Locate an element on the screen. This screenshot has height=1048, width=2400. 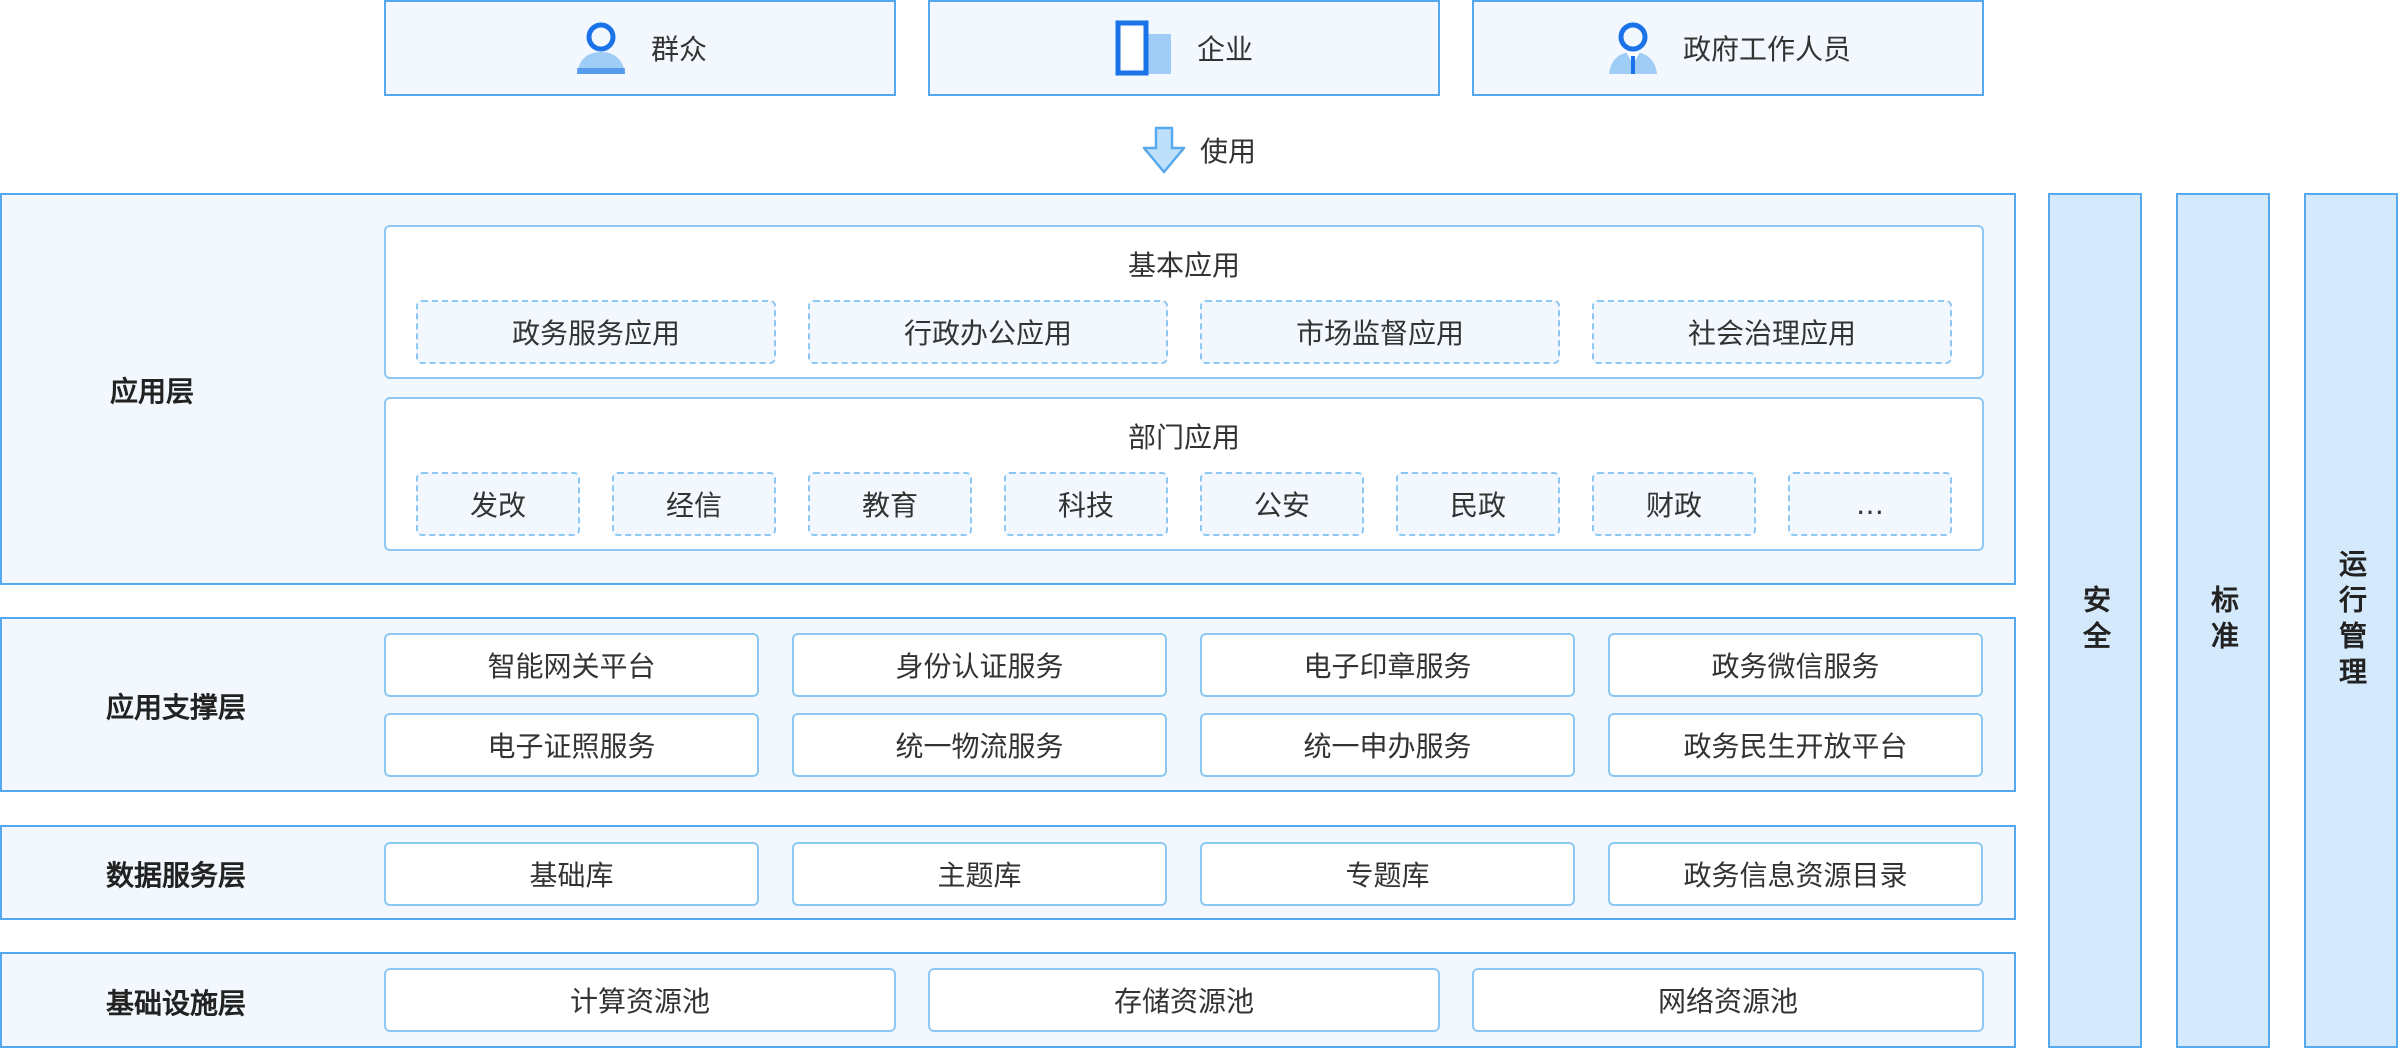
dept-app-item: 经信 is located at coordinates (694, 504).